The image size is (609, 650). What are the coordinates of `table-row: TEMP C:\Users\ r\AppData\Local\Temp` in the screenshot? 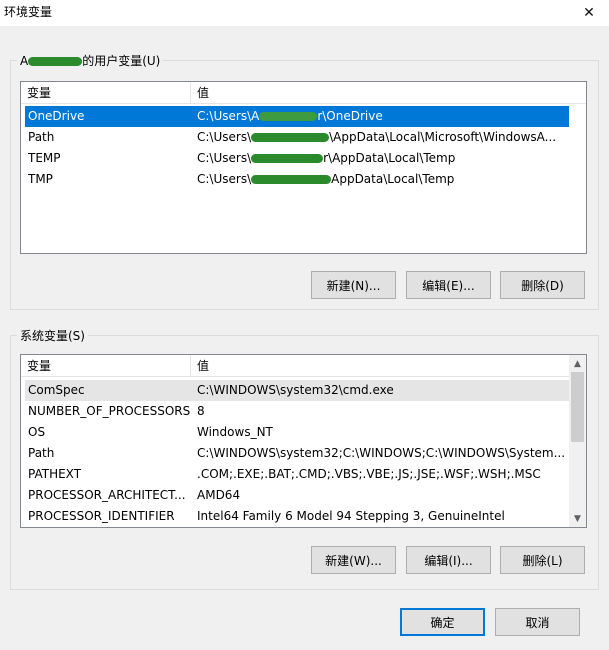 It's located at (297, 158).